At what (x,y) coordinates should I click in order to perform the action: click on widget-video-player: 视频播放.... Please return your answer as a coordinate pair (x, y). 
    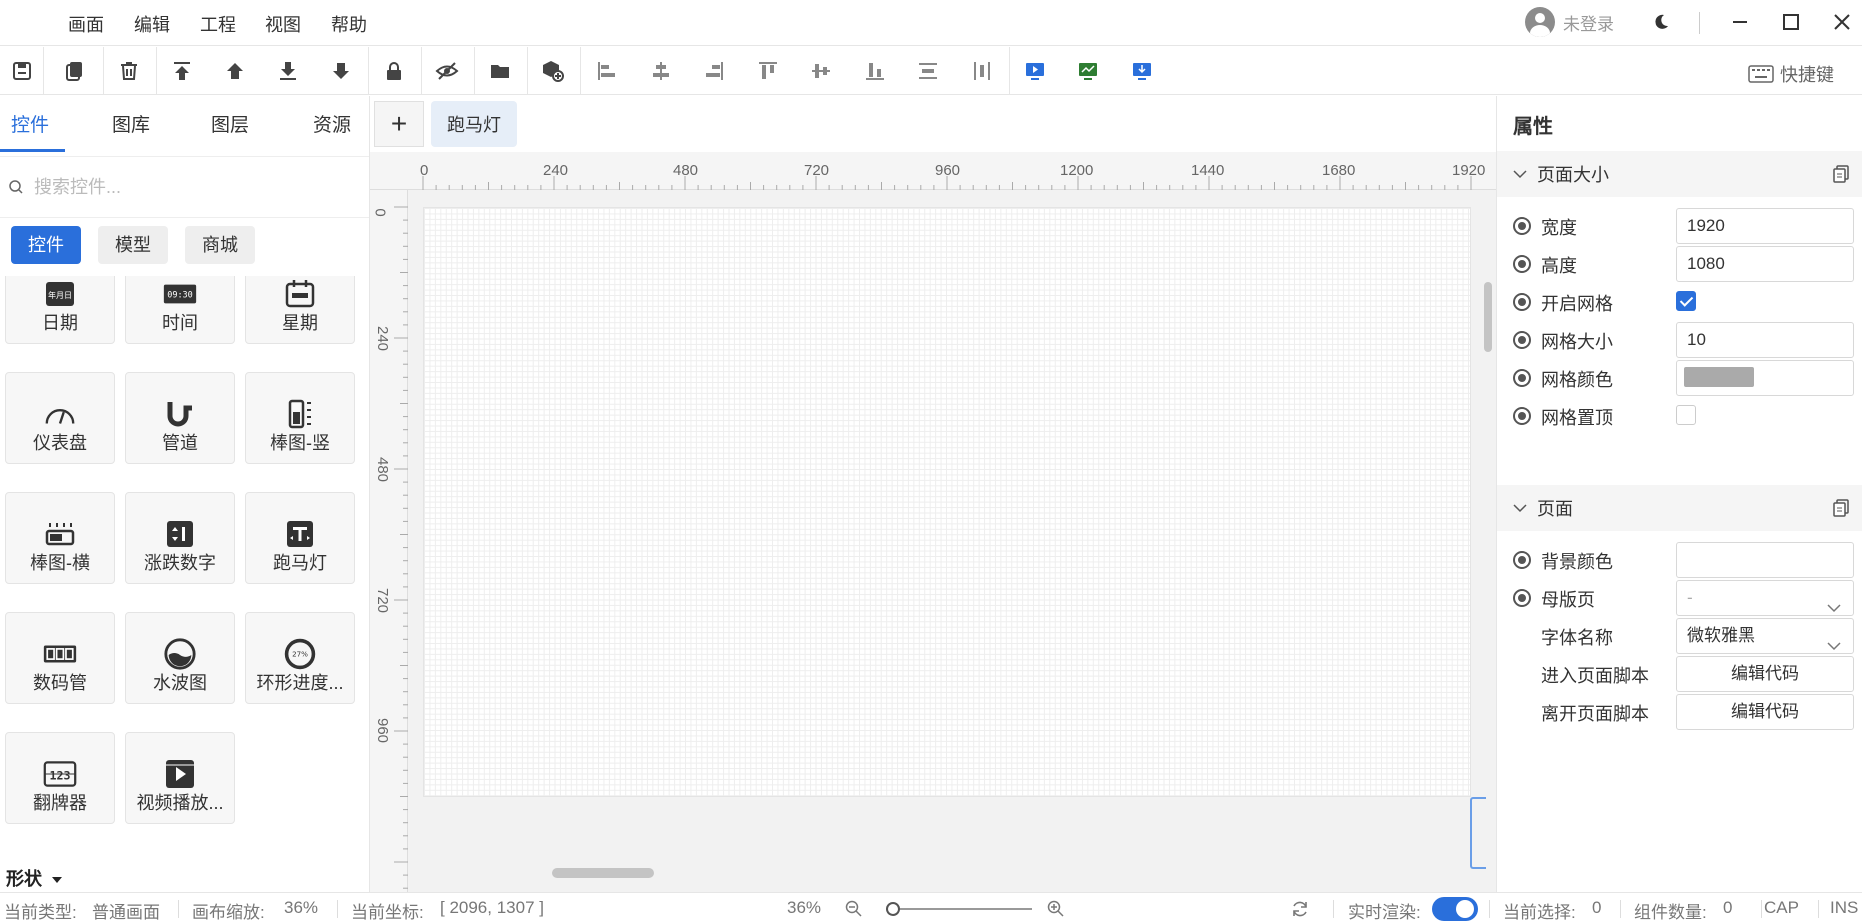
    Looking at the image, I should click on (180, 778).